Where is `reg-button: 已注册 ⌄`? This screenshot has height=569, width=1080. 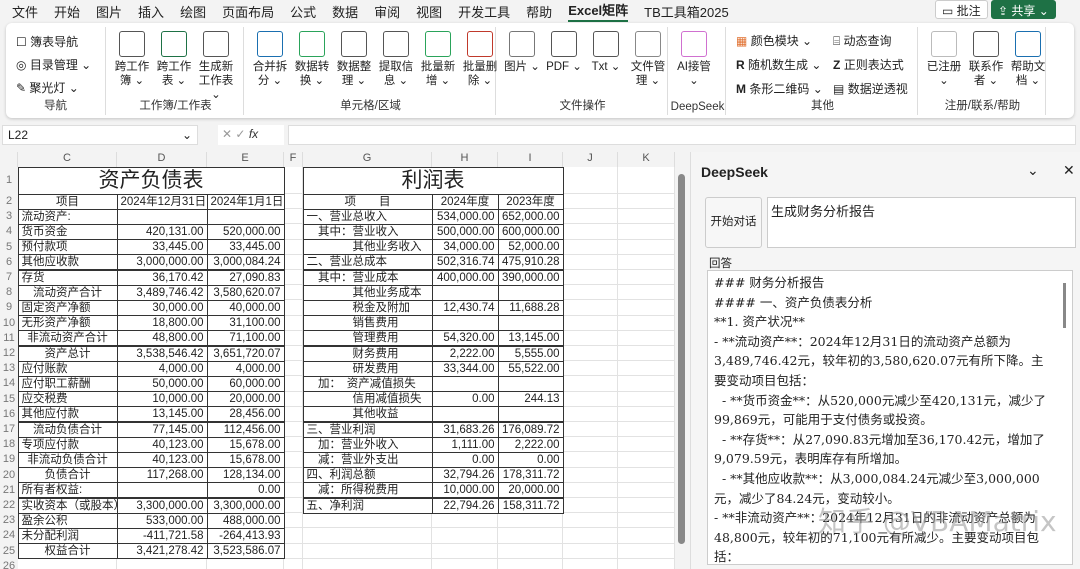
reg-button: 已注册 ⌄ is located at coordinates (944, 58).